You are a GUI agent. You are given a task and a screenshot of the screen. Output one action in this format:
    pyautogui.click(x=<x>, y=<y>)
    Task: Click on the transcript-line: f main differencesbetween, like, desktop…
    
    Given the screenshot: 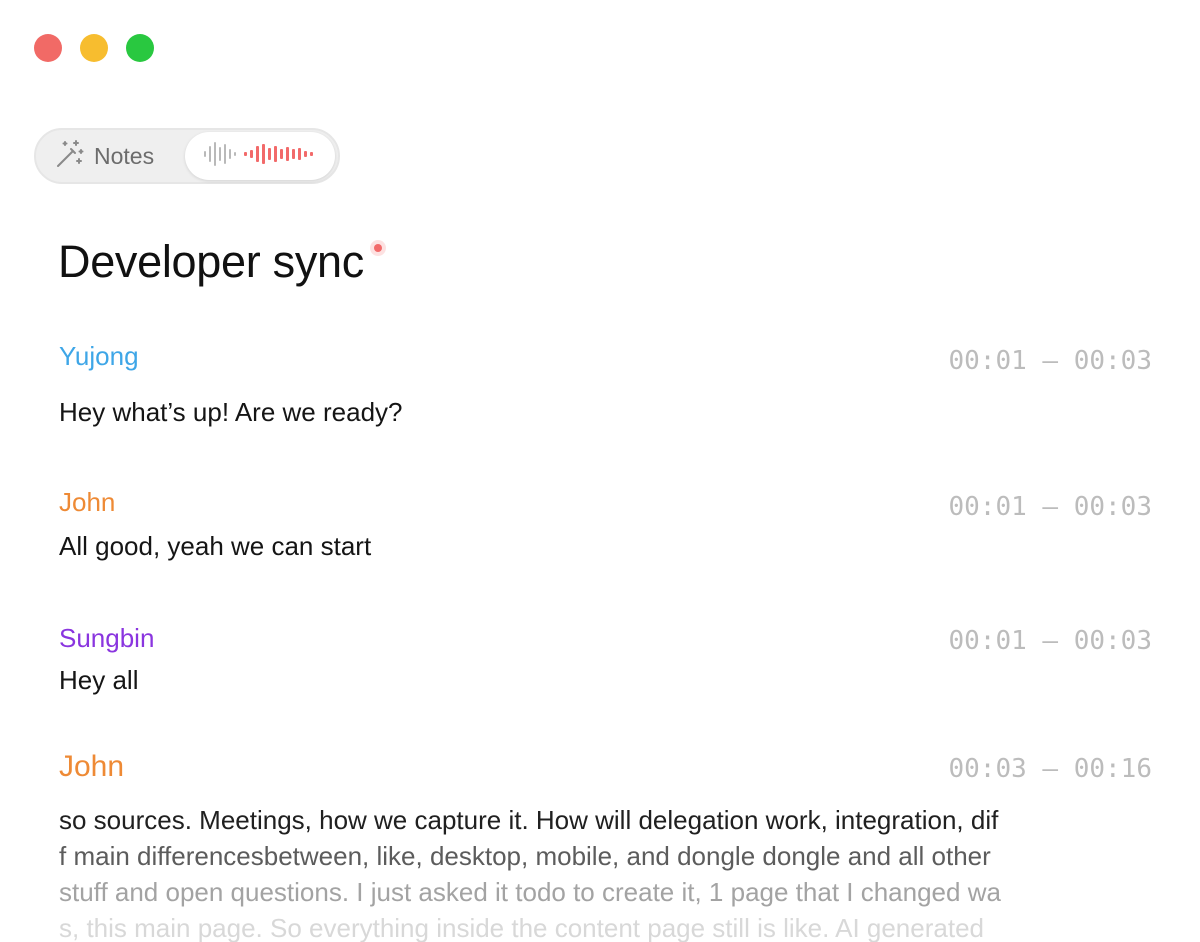 What is the action you would take?
    pyautogui.click(x=525, y=856)
    